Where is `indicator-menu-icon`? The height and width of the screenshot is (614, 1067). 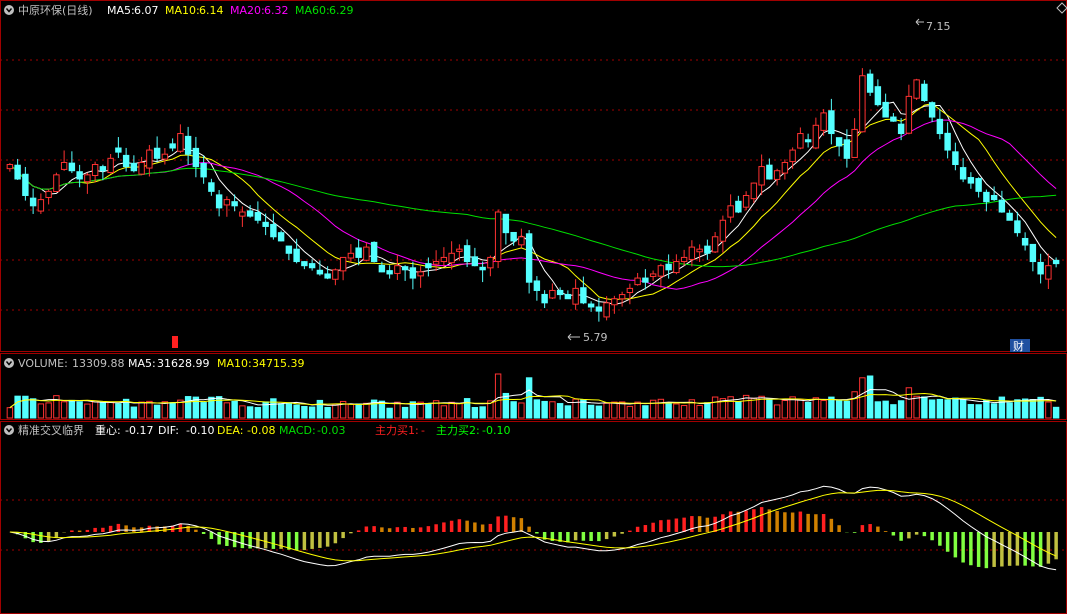
indicator-menu-icon is located at coordinates (9, 430).